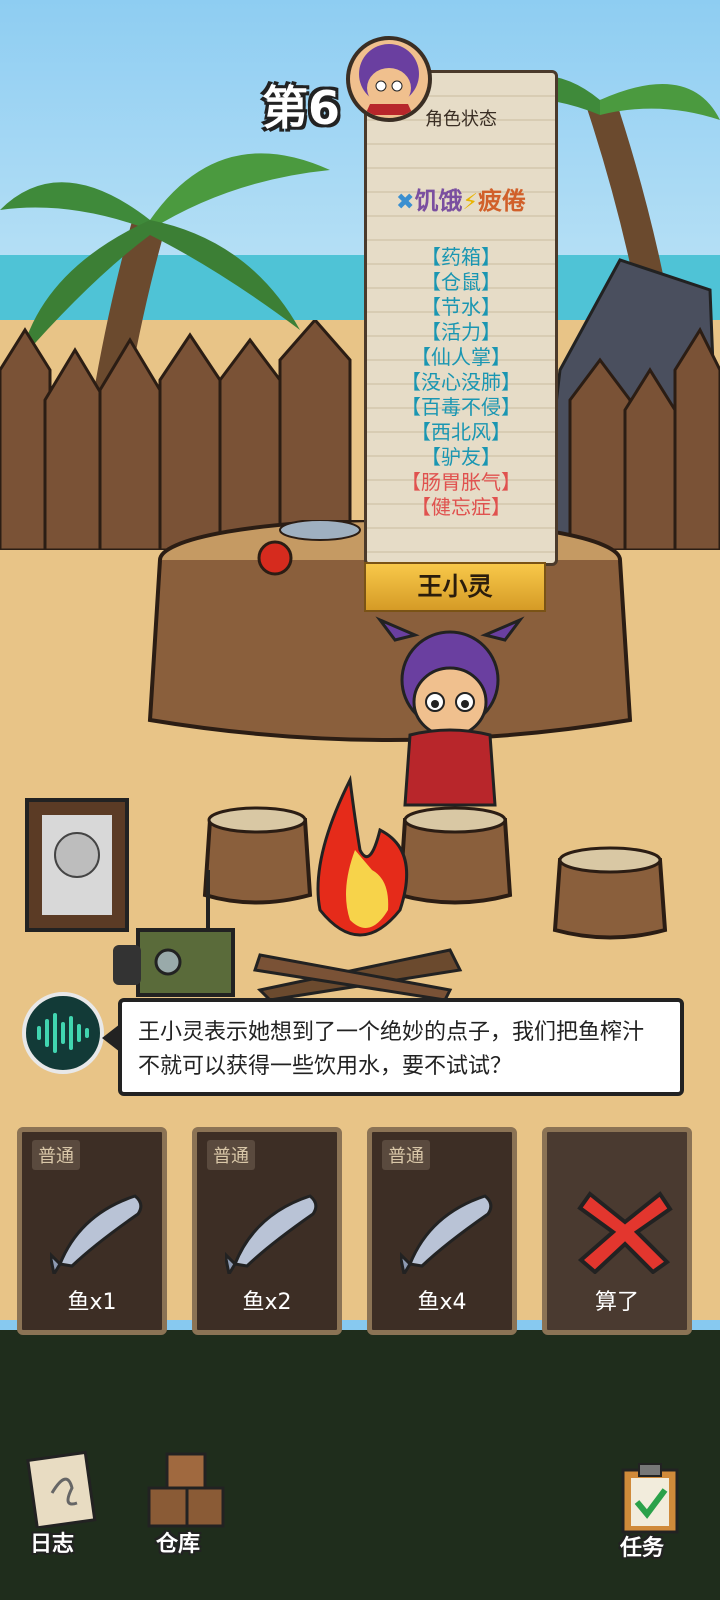 The height and width of the screenshot is (1600, 720). Describe the element at coordinates (461, 457) in the screenshot. I see `trait-item: 【驴友】` at that location.